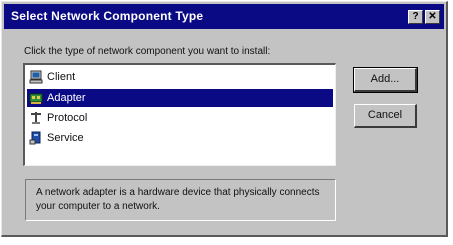  I want to click on service-icon, so click(35, 138).